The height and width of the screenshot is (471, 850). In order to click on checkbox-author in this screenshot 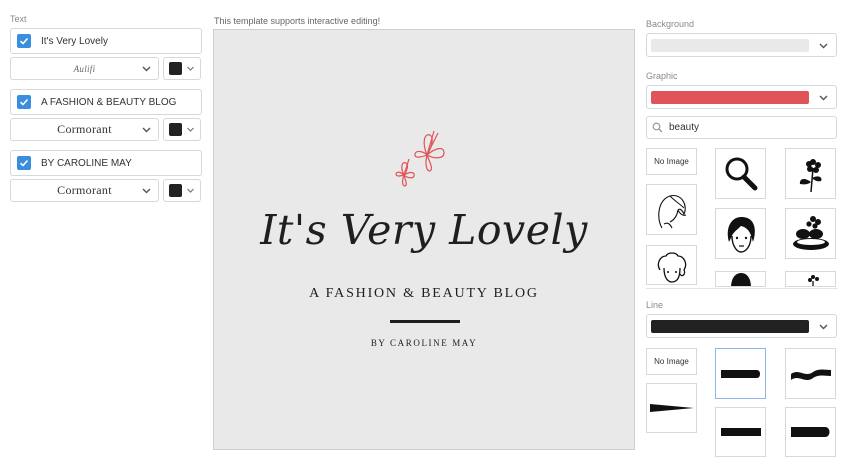, I will do `click(24, 163)`.